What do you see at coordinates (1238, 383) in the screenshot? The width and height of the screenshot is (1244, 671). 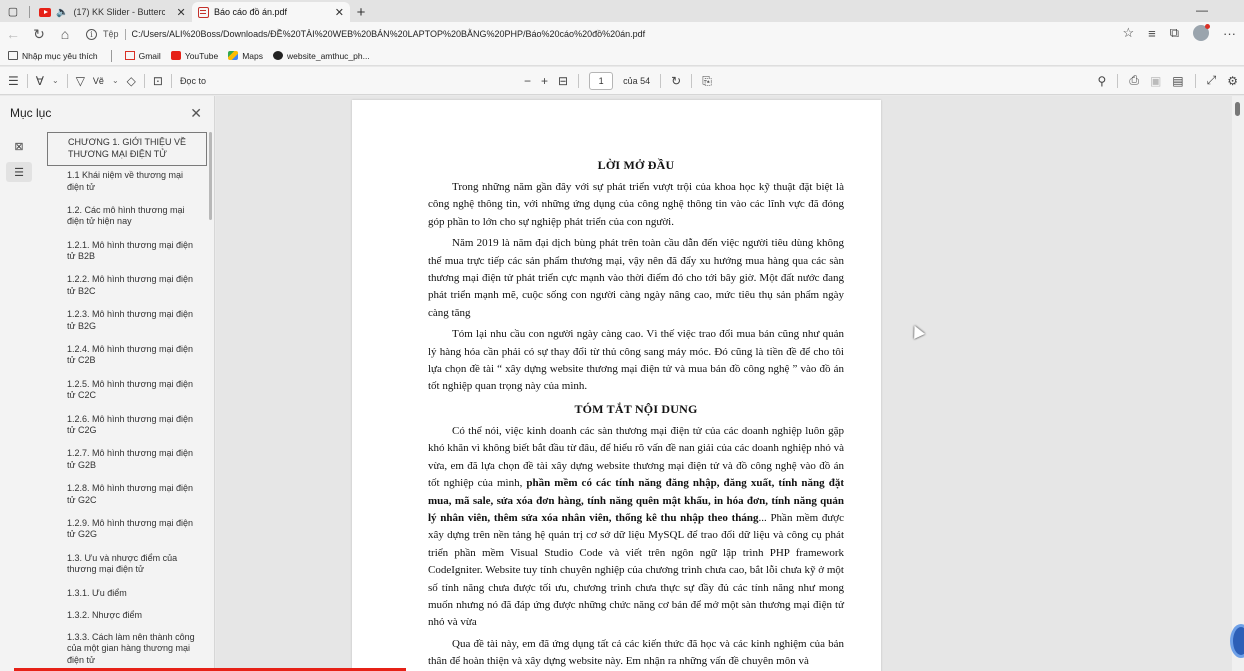 I see `document-scrollbar` at bounding box center [1238, 383].